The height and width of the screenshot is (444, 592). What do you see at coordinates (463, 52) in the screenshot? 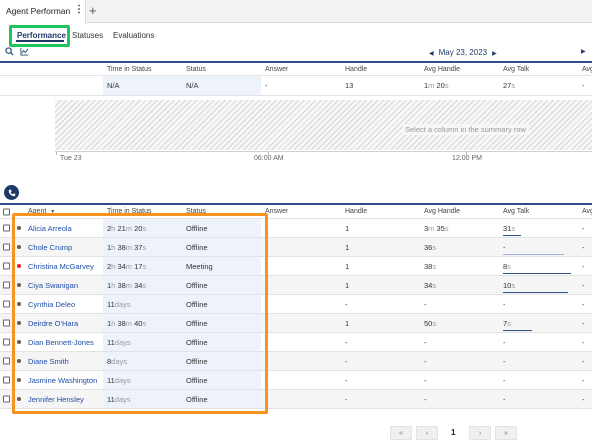
I see `date-label: May 23, 2023` at bounding box center [463, 52].